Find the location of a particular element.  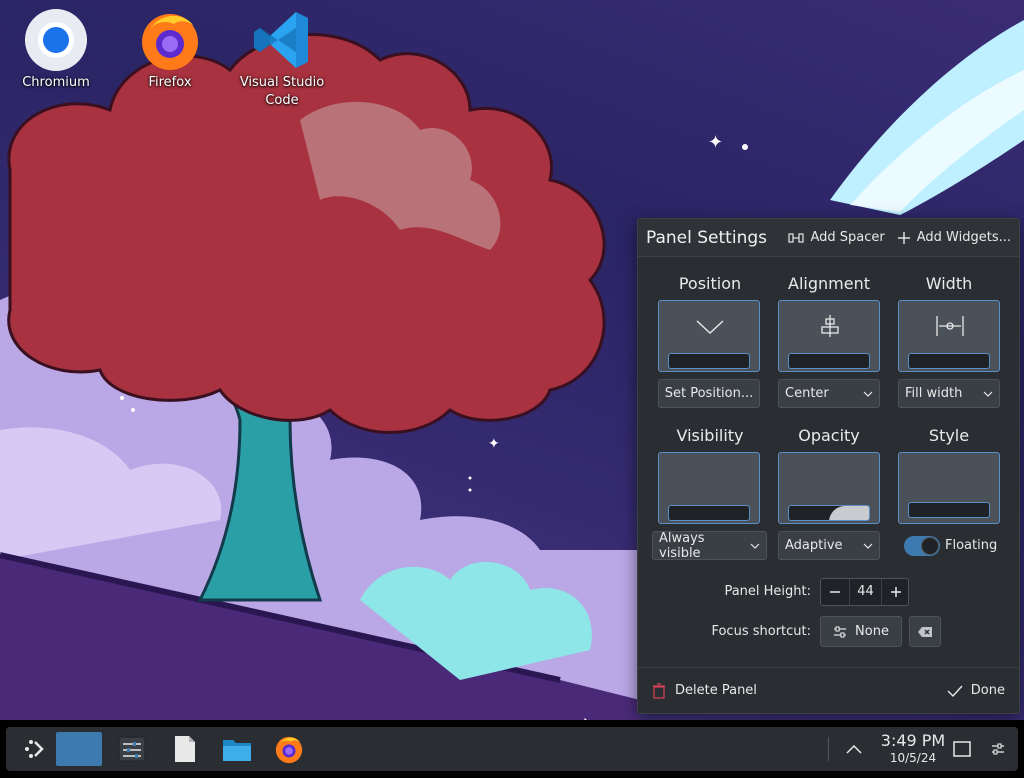

minus-icon is located at coordinates (835, 592).